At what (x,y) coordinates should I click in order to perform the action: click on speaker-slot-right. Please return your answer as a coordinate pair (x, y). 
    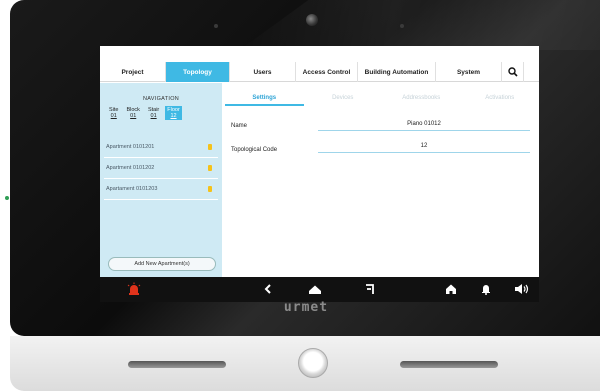
    Looking at the image, I should click on (449, 364).